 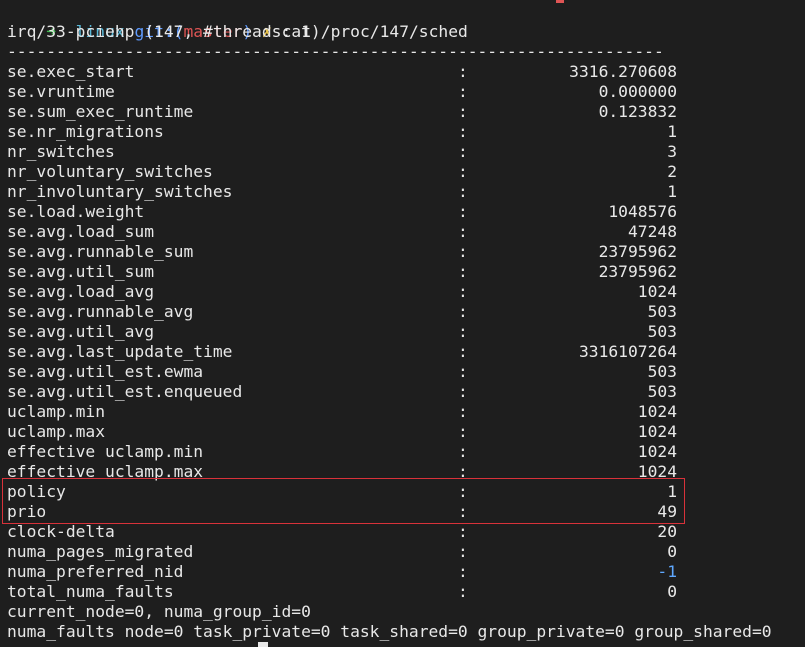 I want to click on table-row: nr_switches: 3, so click(x=402, y=152).